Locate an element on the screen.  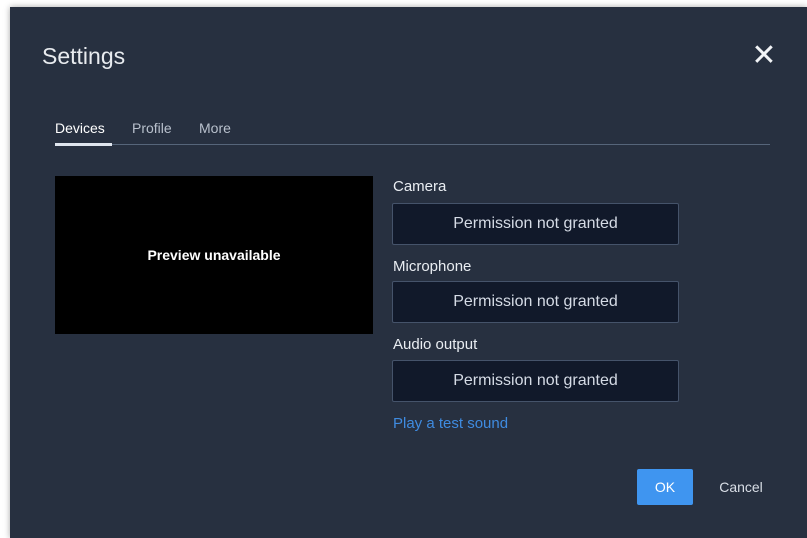
camera-preview: Preview unavailable is located at coordinates (214, 255).